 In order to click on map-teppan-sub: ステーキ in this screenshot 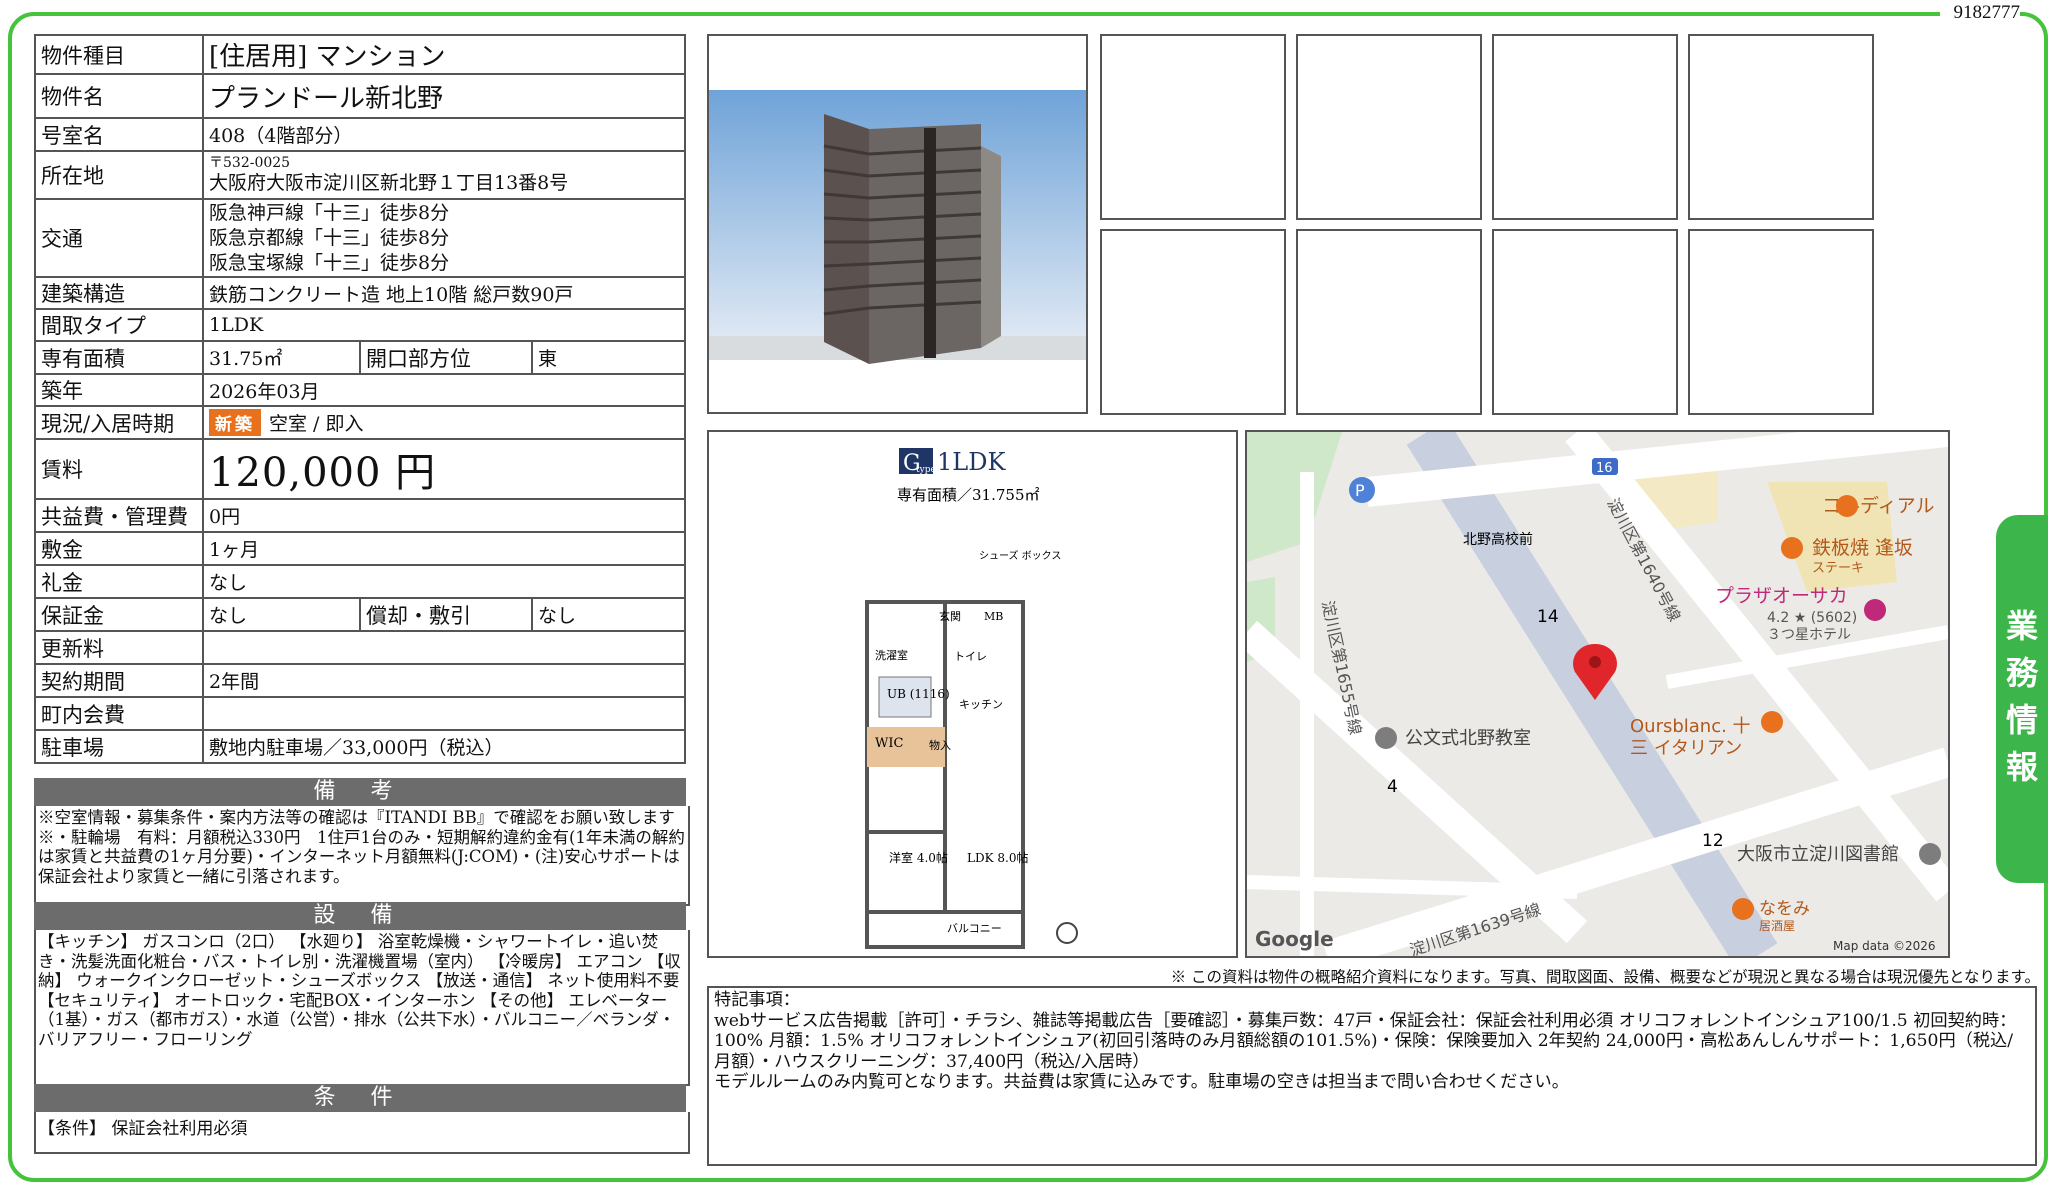, I will do `click(1838, 568)`.